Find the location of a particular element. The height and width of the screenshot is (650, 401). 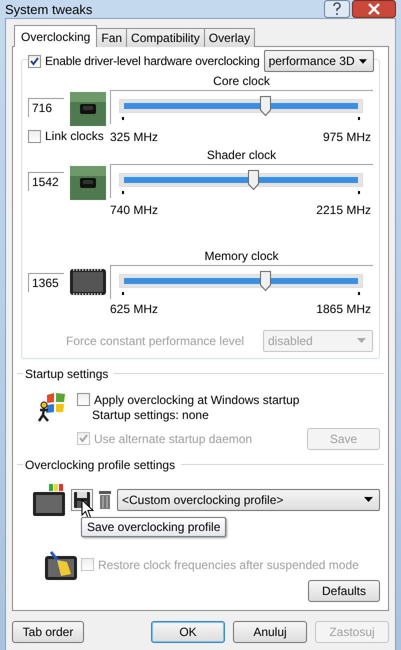

trash-icon is located at coordinates (105, 499).